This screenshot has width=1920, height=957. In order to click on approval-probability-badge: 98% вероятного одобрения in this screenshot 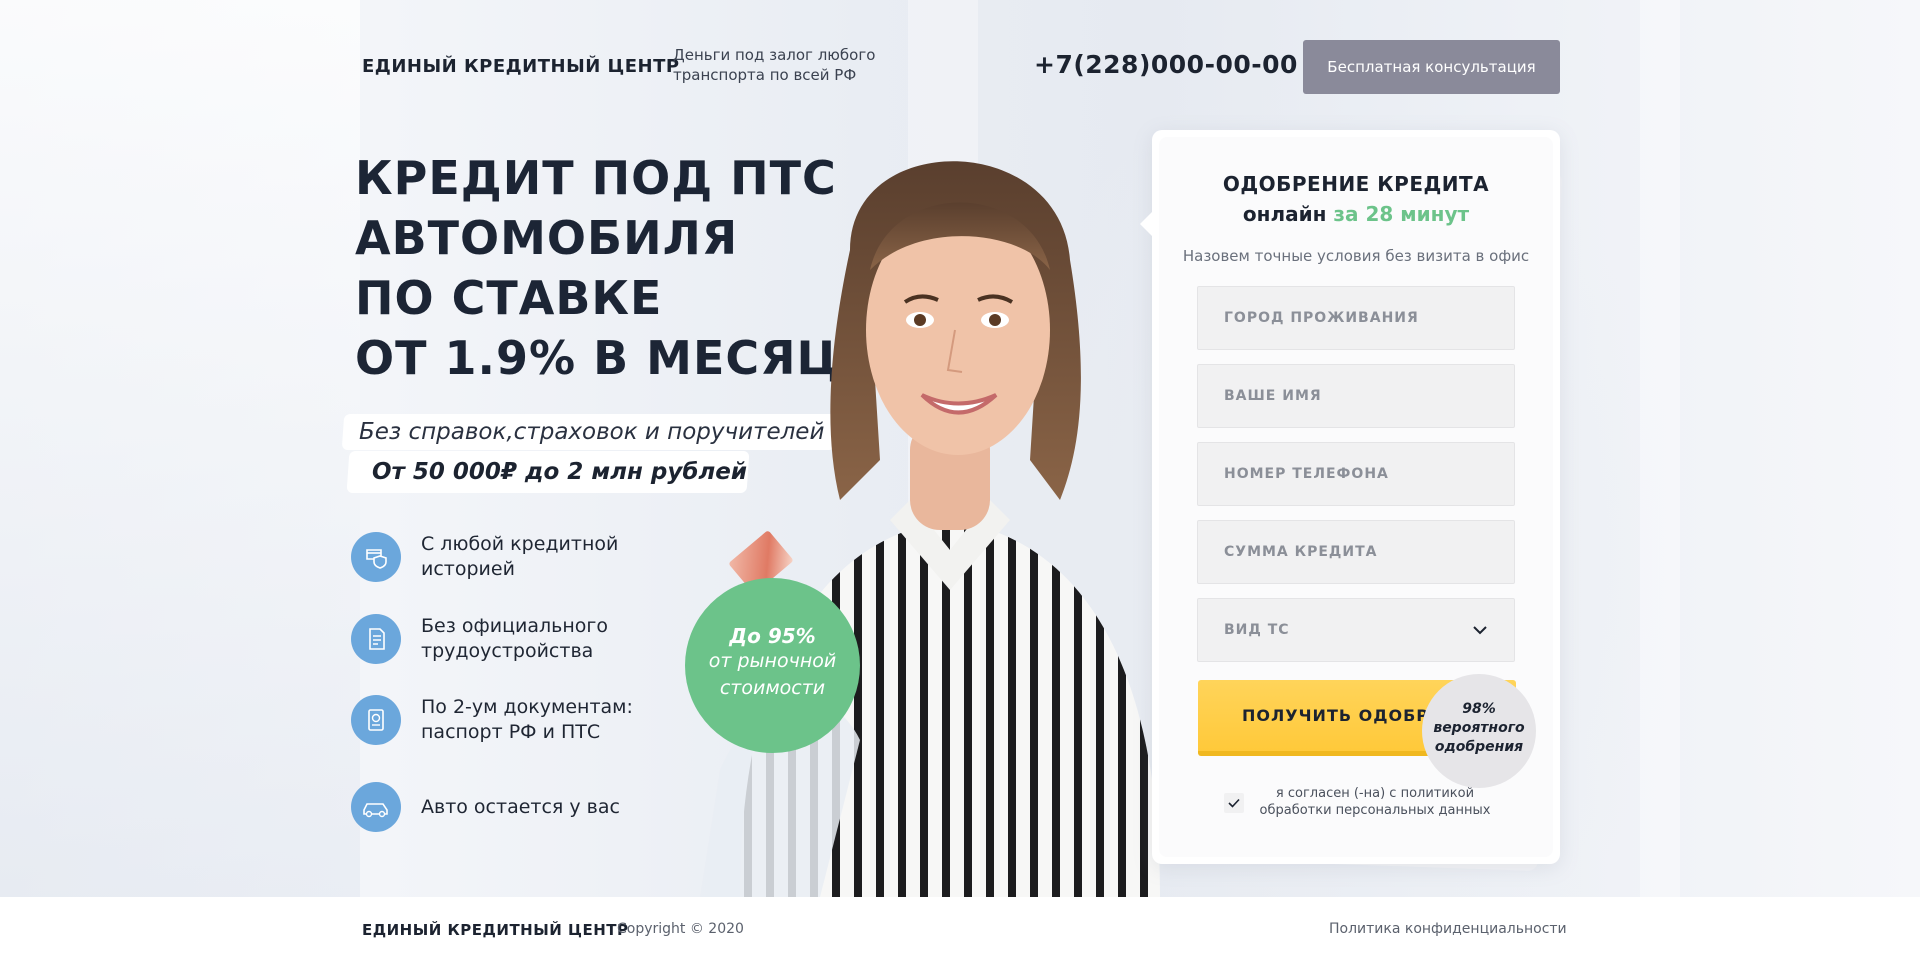, I will do `click(1479, 731)`.